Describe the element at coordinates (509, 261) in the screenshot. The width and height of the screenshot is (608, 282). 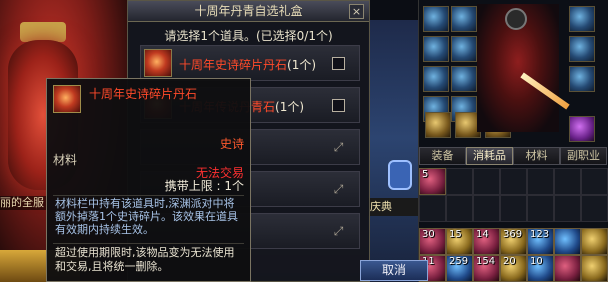
I see `item-count: 20` at that location.